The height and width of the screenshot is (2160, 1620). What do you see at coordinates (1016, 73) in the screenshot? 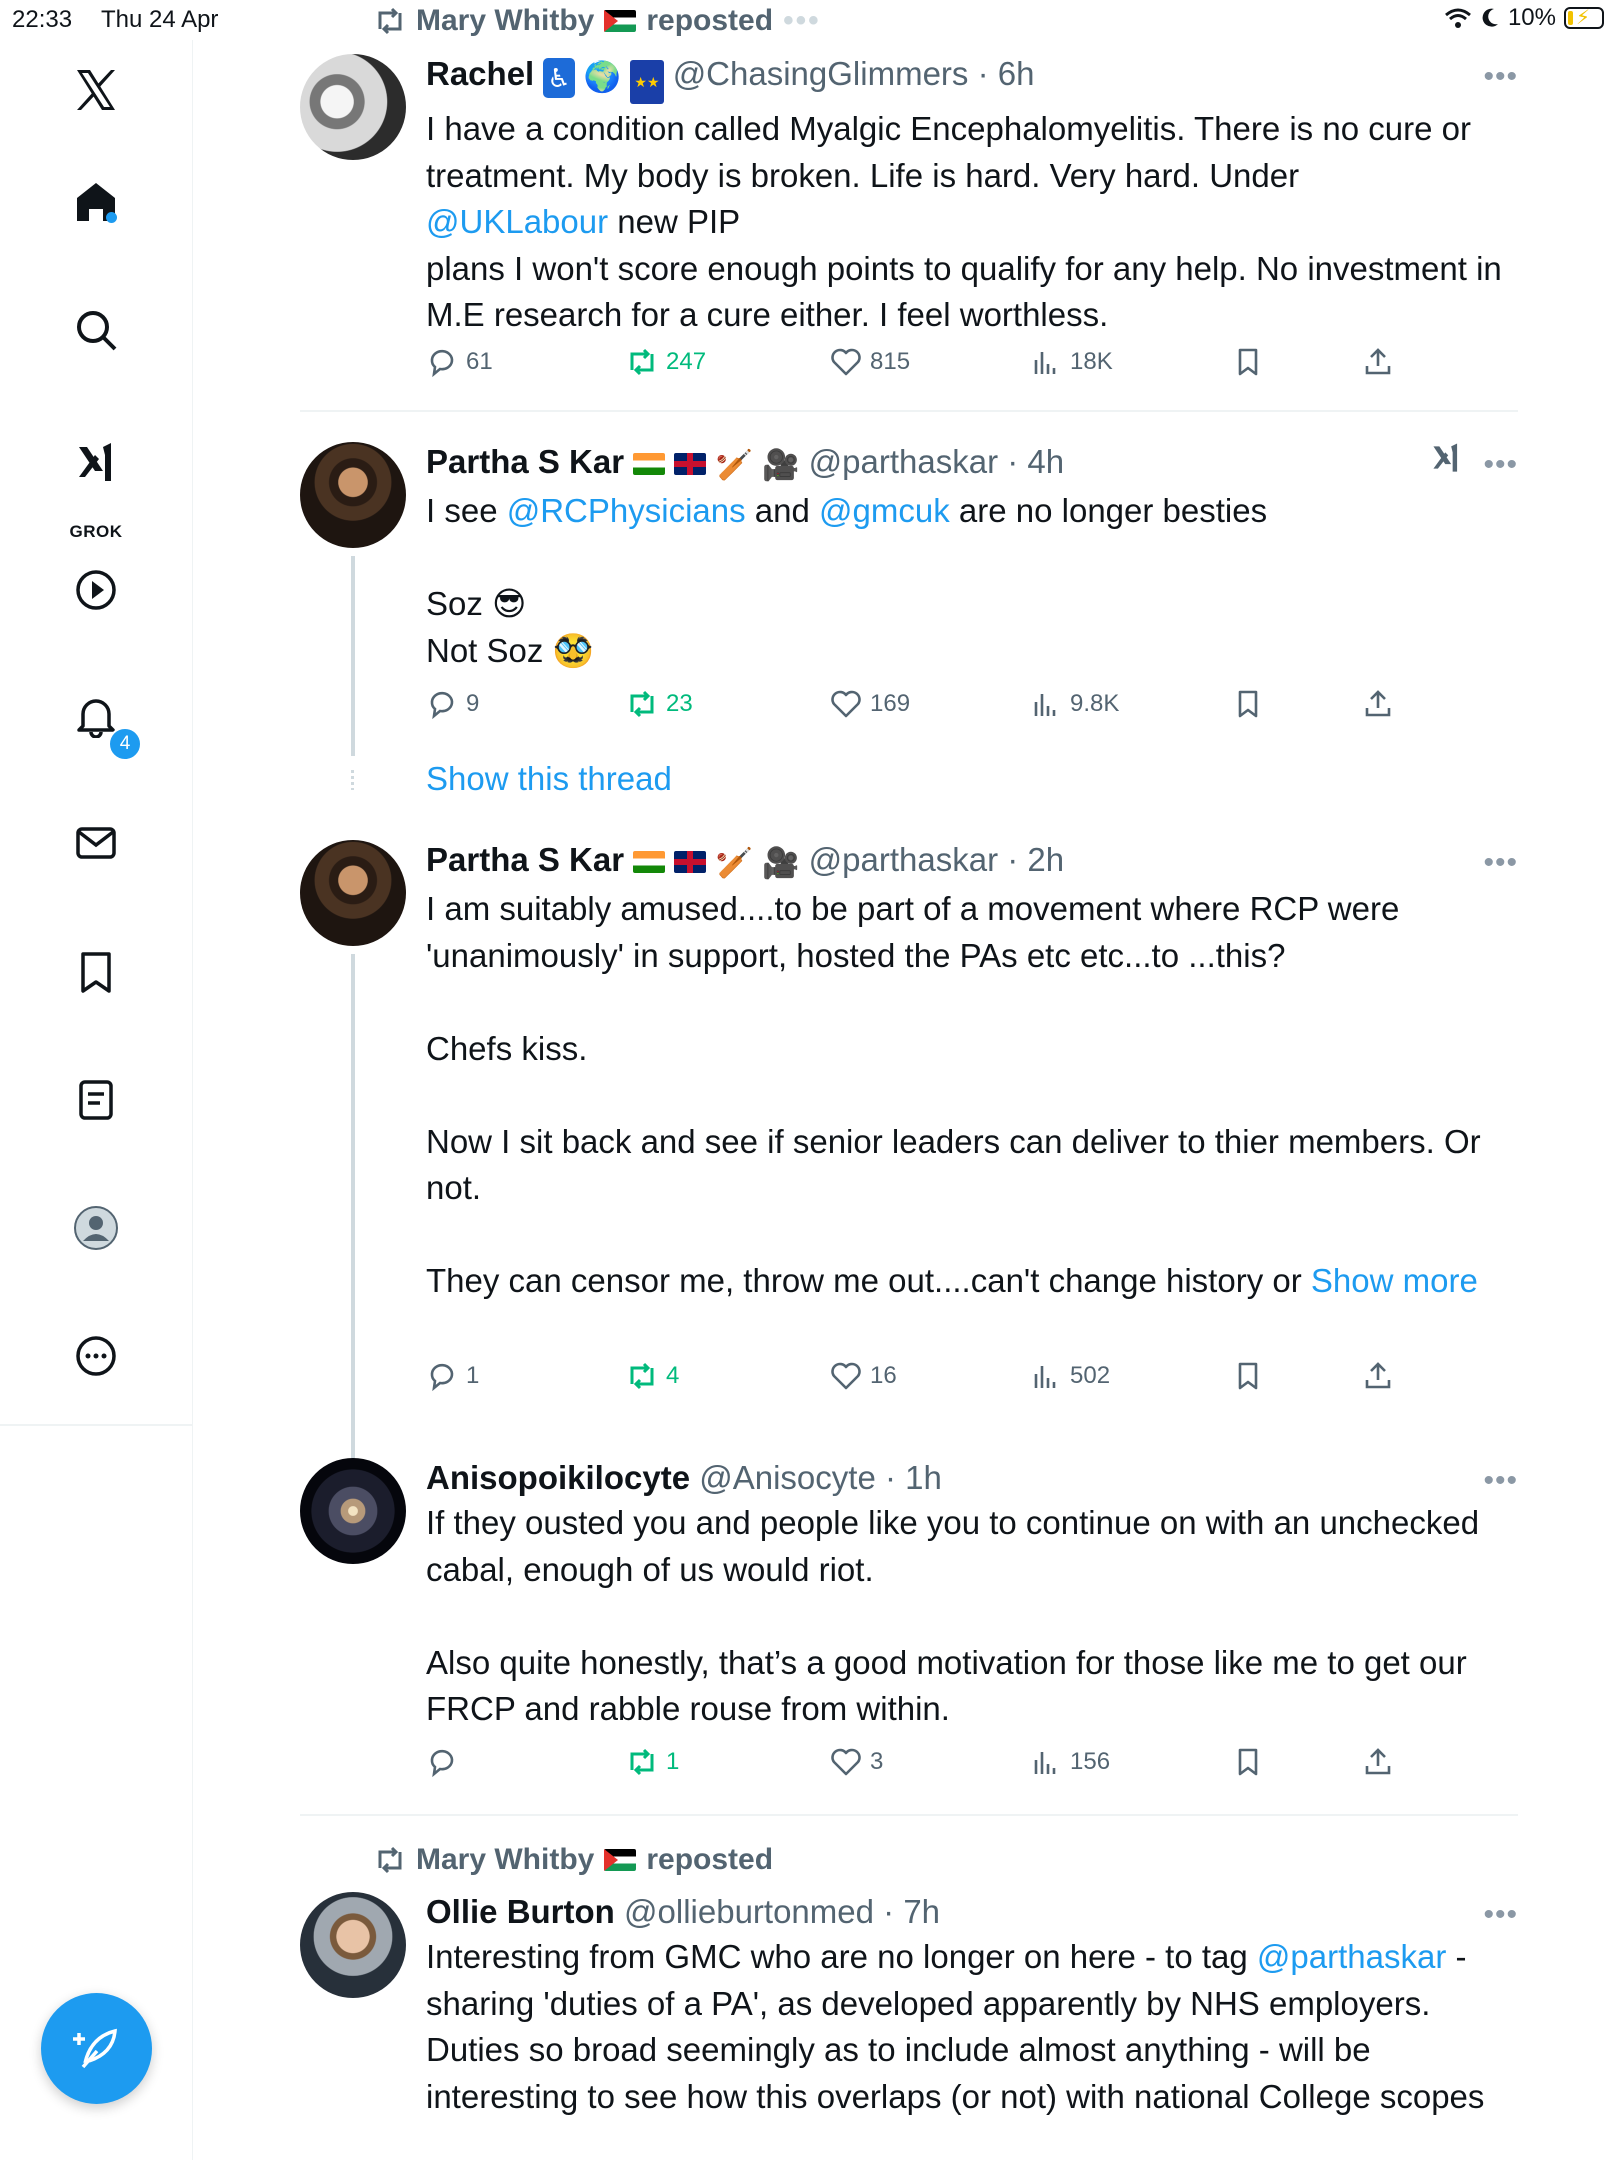
I see `tweet-time: 6h` at bounding box center [1016, 73].